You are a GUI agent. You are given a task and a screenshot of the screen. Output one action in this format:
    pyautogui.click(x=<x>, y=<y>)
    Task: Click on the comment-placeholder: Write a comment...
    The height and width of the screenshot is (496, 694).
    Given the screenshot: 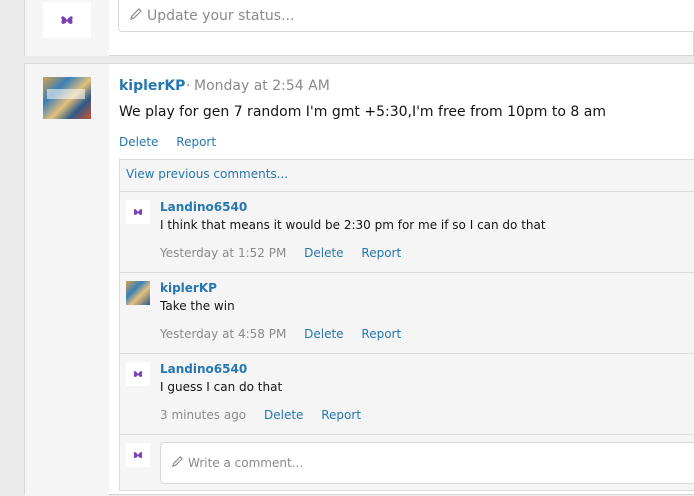 What is the action you would take?
    pyautogui.click(x=246, y=463)
    